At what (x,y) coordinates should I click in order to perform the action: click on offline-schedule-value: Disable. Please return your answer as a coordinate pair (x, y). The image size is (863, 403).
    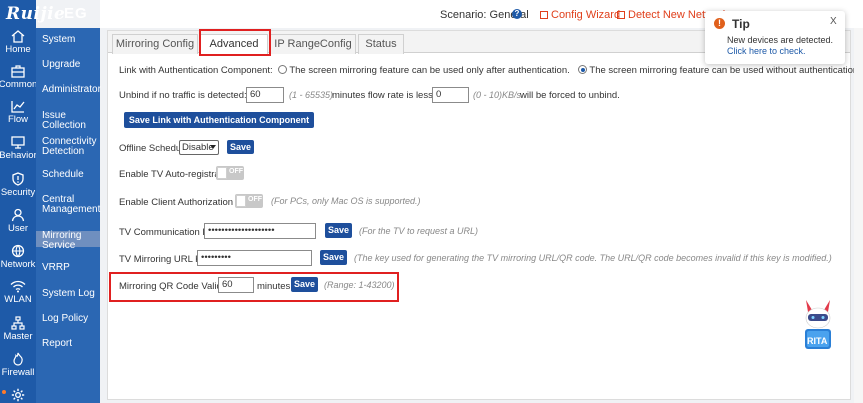
    Looking at the image, I should click on (198, 147).